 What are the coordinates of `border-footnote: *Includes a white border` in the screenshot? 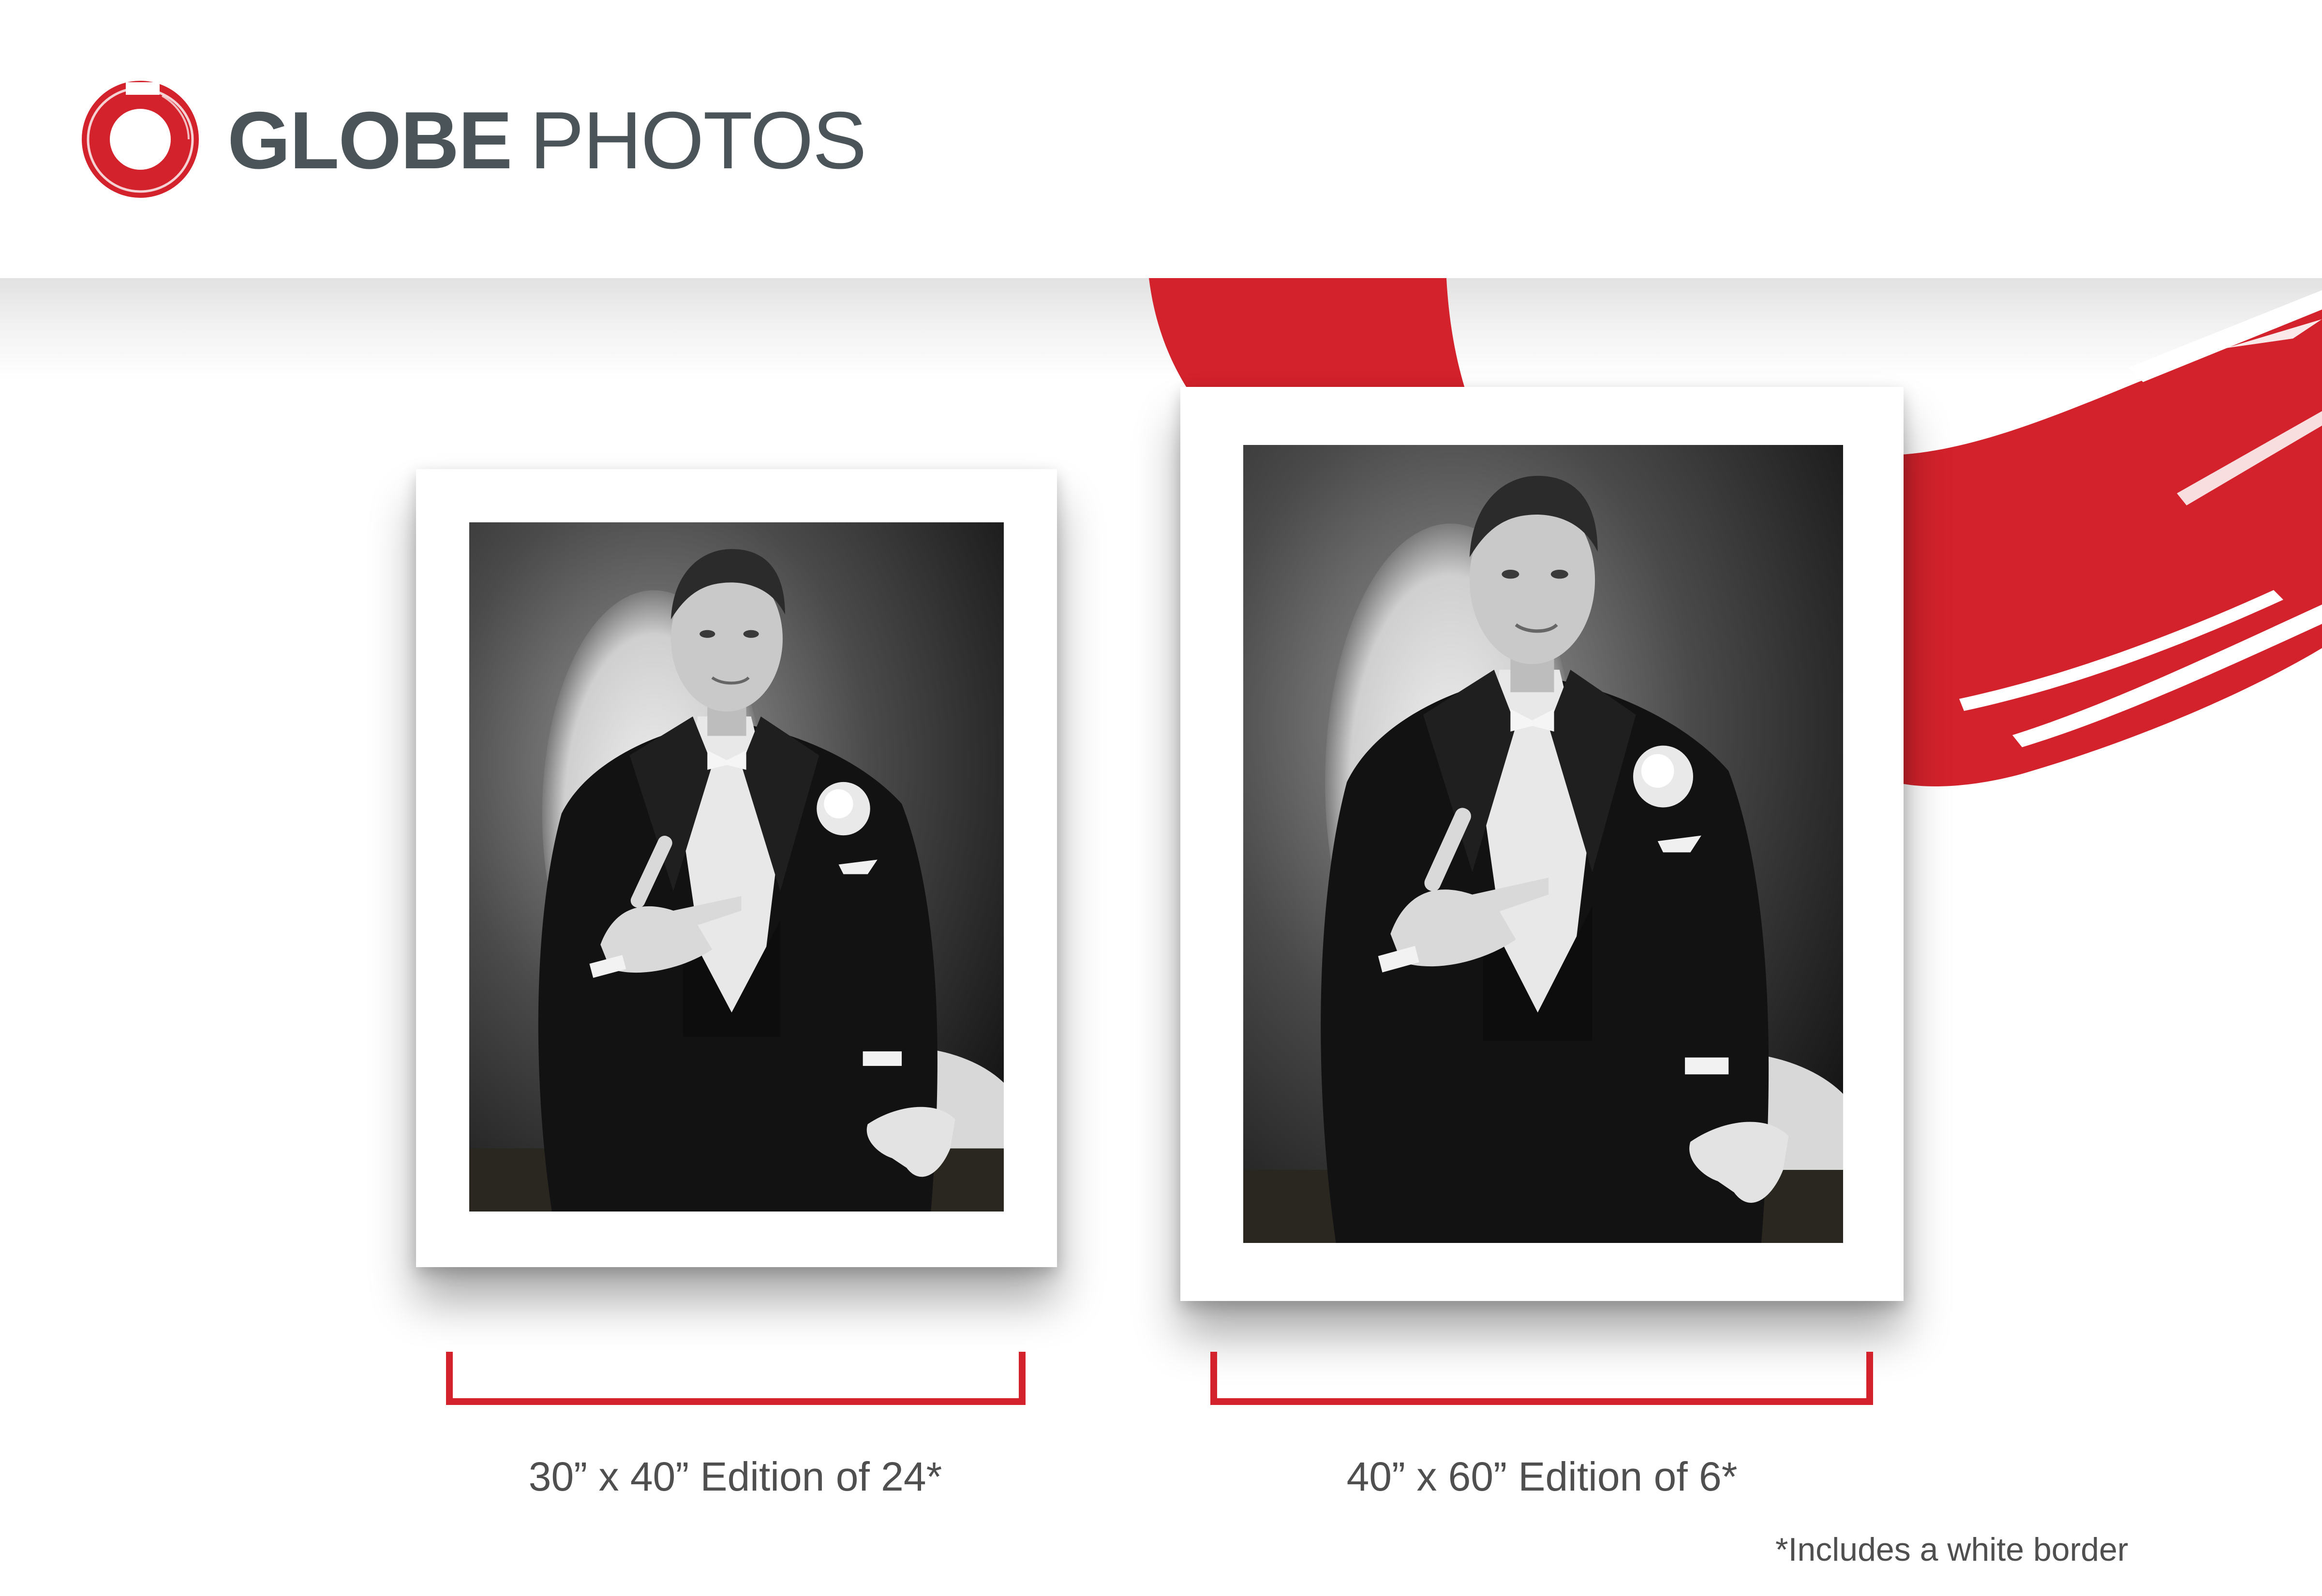 It's located at (1951, 1549).